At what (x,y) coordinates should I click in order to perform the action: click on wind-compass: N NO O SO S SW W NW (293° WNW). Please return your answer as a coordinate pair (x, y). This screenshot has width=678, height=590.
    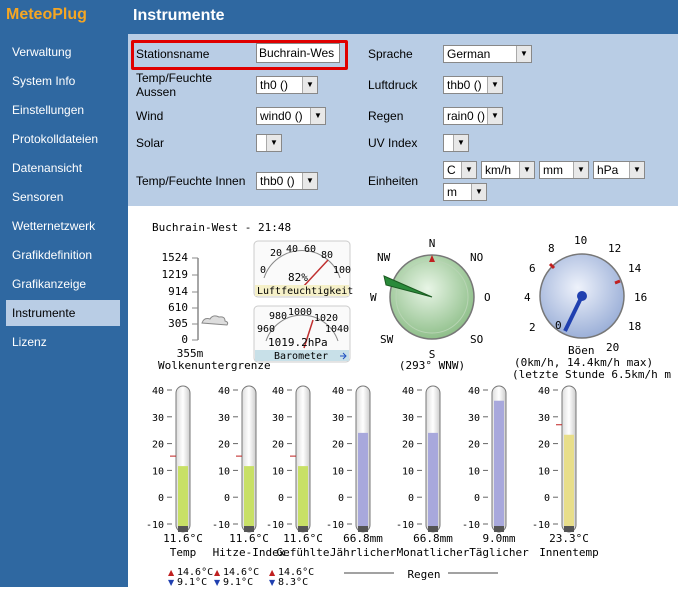
    Looking at the image, I should click on (430, 304).